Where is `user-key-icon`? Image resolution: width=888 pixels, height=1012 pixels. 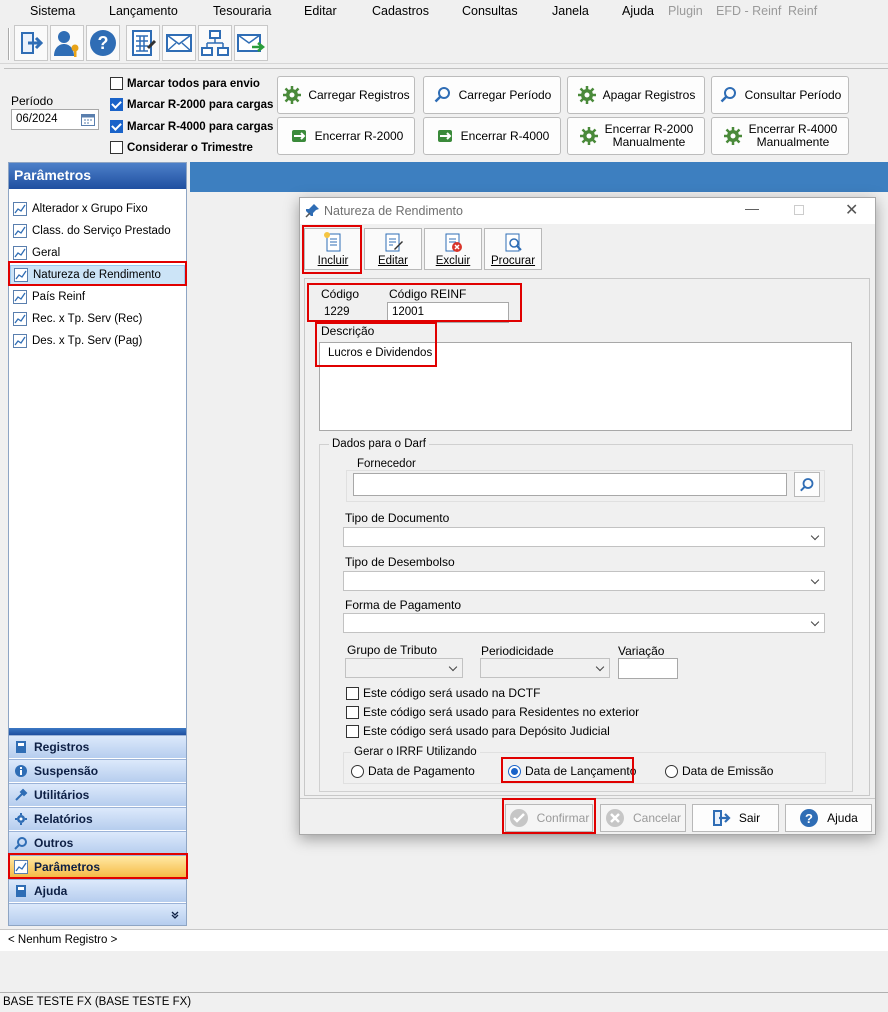
user-key-icon is located at coordinates (66, 44).